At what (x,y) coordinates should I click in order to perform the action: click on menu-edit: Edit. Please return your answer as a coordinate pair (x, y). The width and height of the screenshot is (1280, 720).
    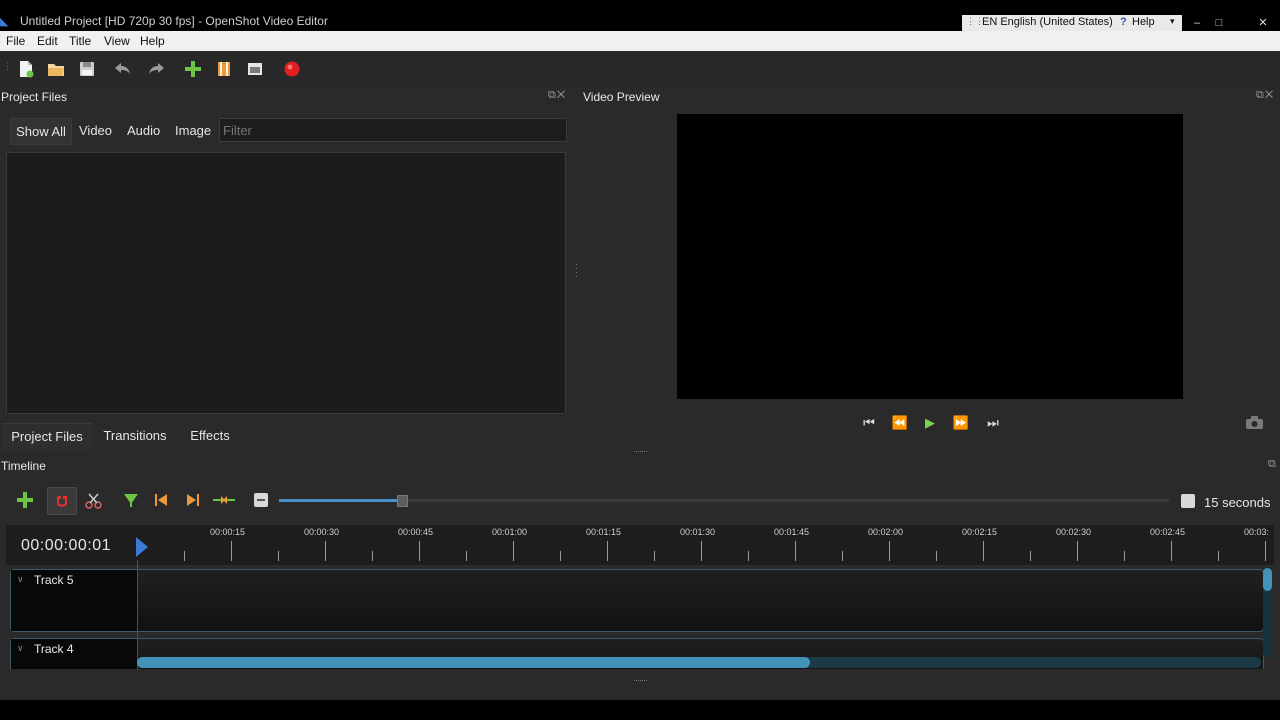
    Looking at the image, I should click on (47, 41).